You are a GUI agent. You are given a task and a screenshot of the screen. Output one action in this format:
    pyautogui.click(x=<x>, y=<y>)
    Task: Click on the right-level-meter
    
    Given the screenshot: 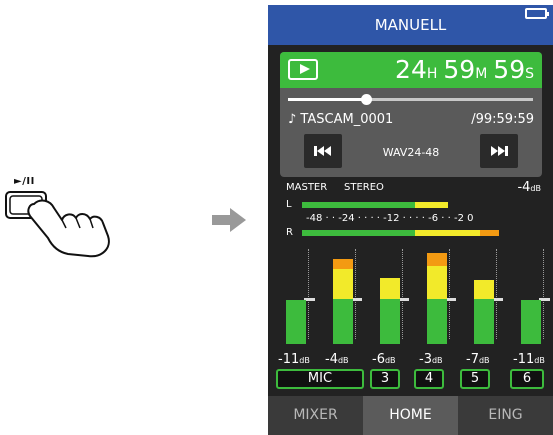 What is the action you would take?
    pyautogui.click(x=422, y=233)
    